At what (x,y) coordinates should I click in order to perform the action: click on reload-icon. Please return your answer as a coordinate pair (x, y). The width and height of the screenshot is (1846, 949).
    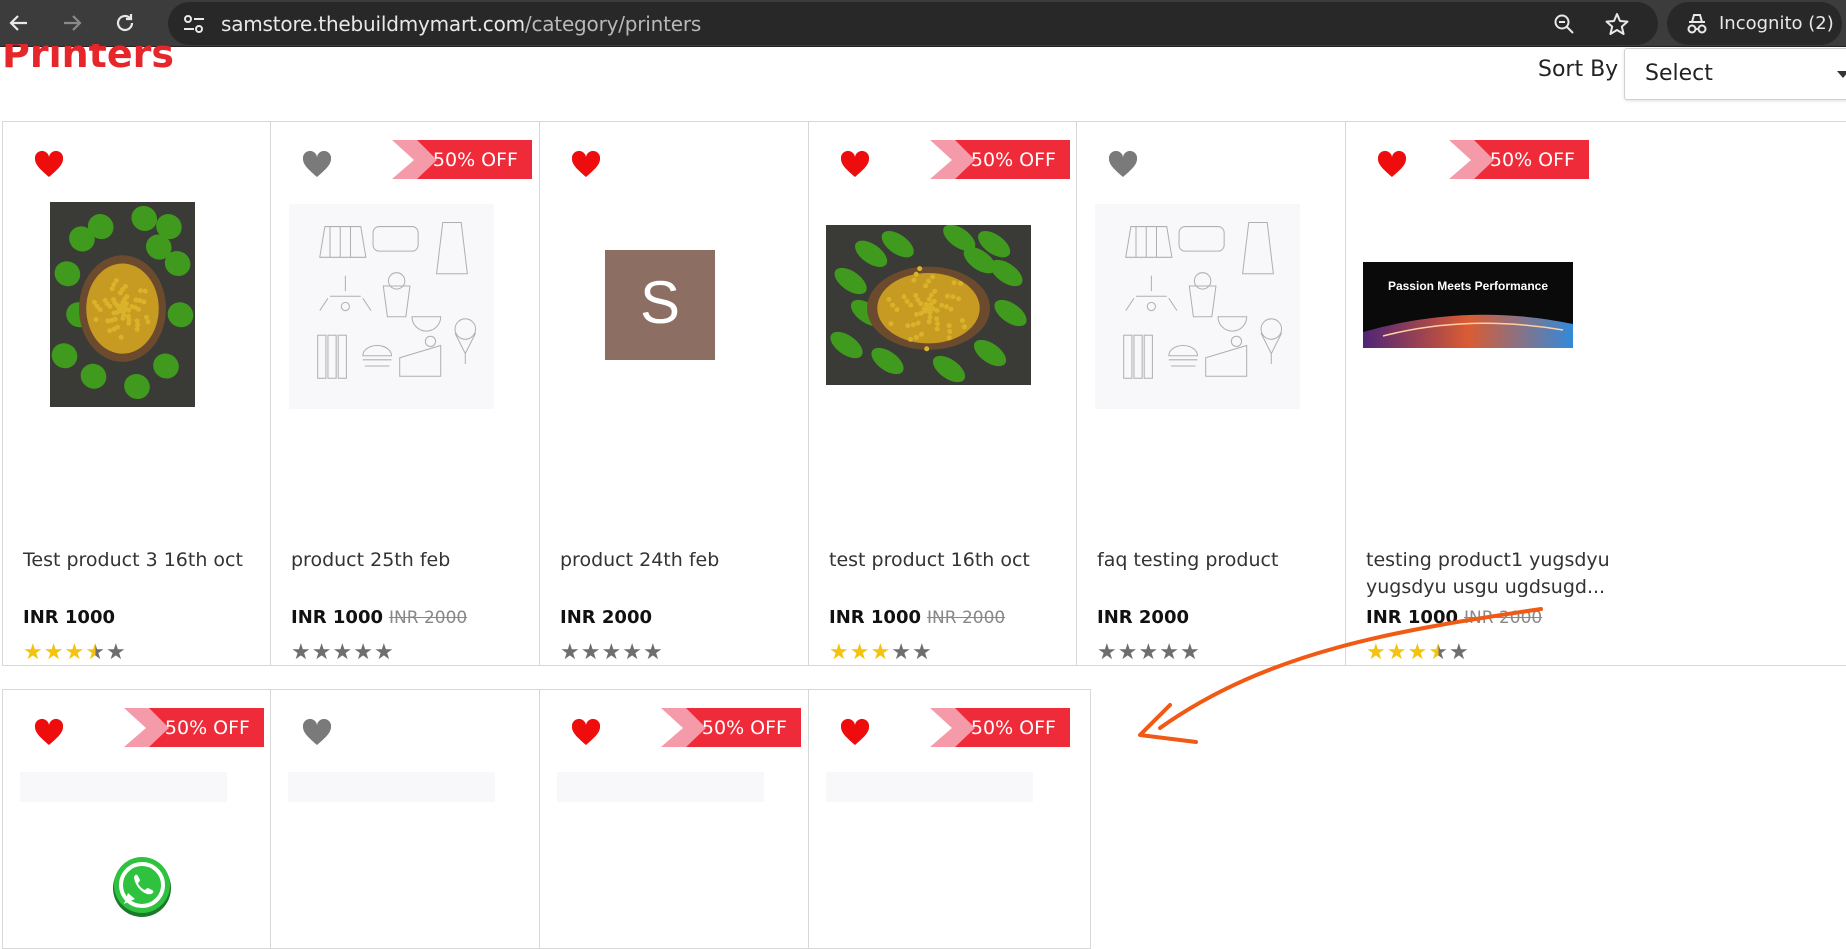
    Looking at the image, I should click on (125, 23).